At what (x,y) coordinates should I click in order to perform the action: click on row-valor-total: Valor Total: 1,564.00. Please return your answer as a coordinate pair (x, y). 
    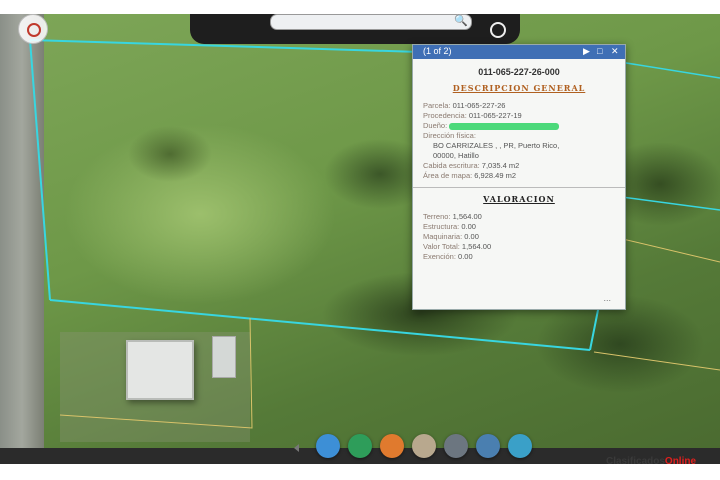
    Looking at the image, I should click on (457, 246).